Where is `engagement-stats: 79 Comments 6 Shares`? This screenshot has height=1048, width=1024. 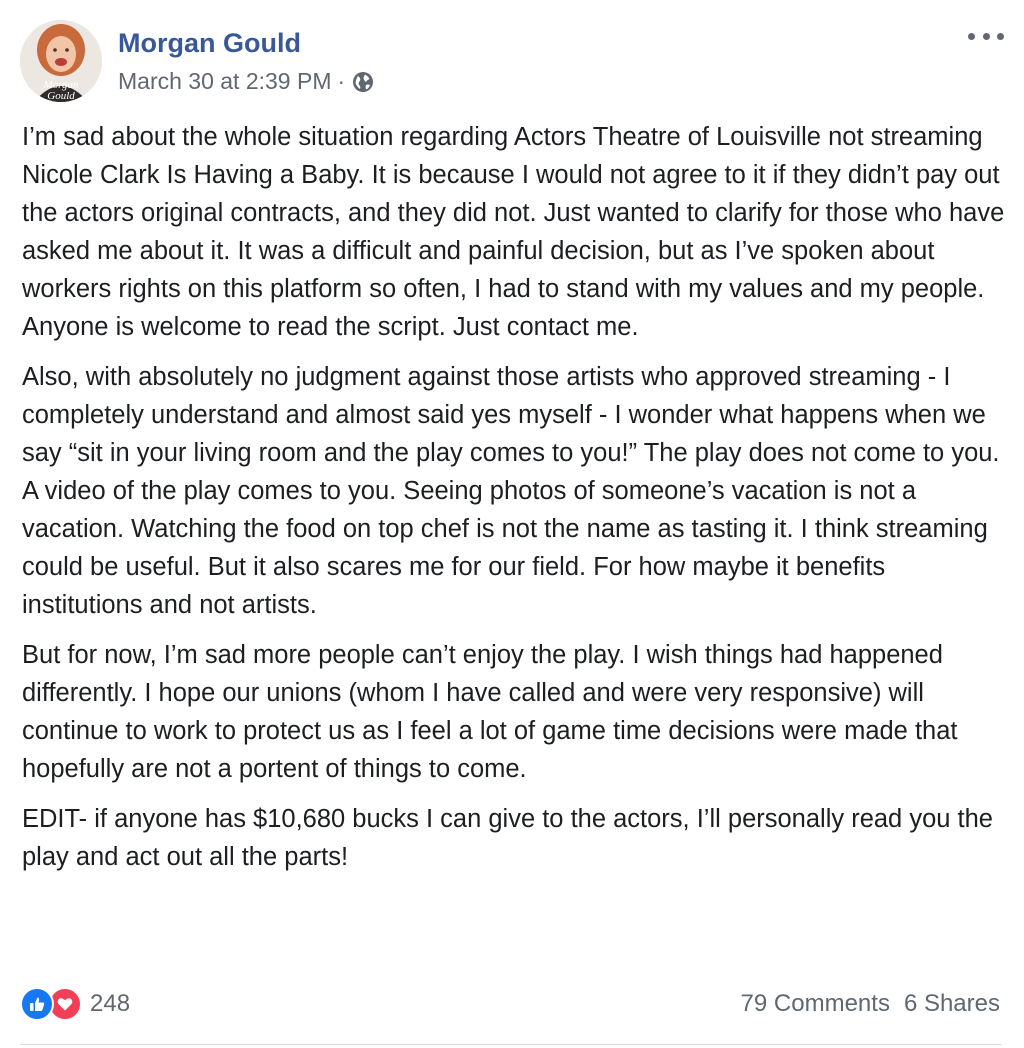
engagement-stats: 79 Comments 6 Shares is located at coordinates (870, 1004).